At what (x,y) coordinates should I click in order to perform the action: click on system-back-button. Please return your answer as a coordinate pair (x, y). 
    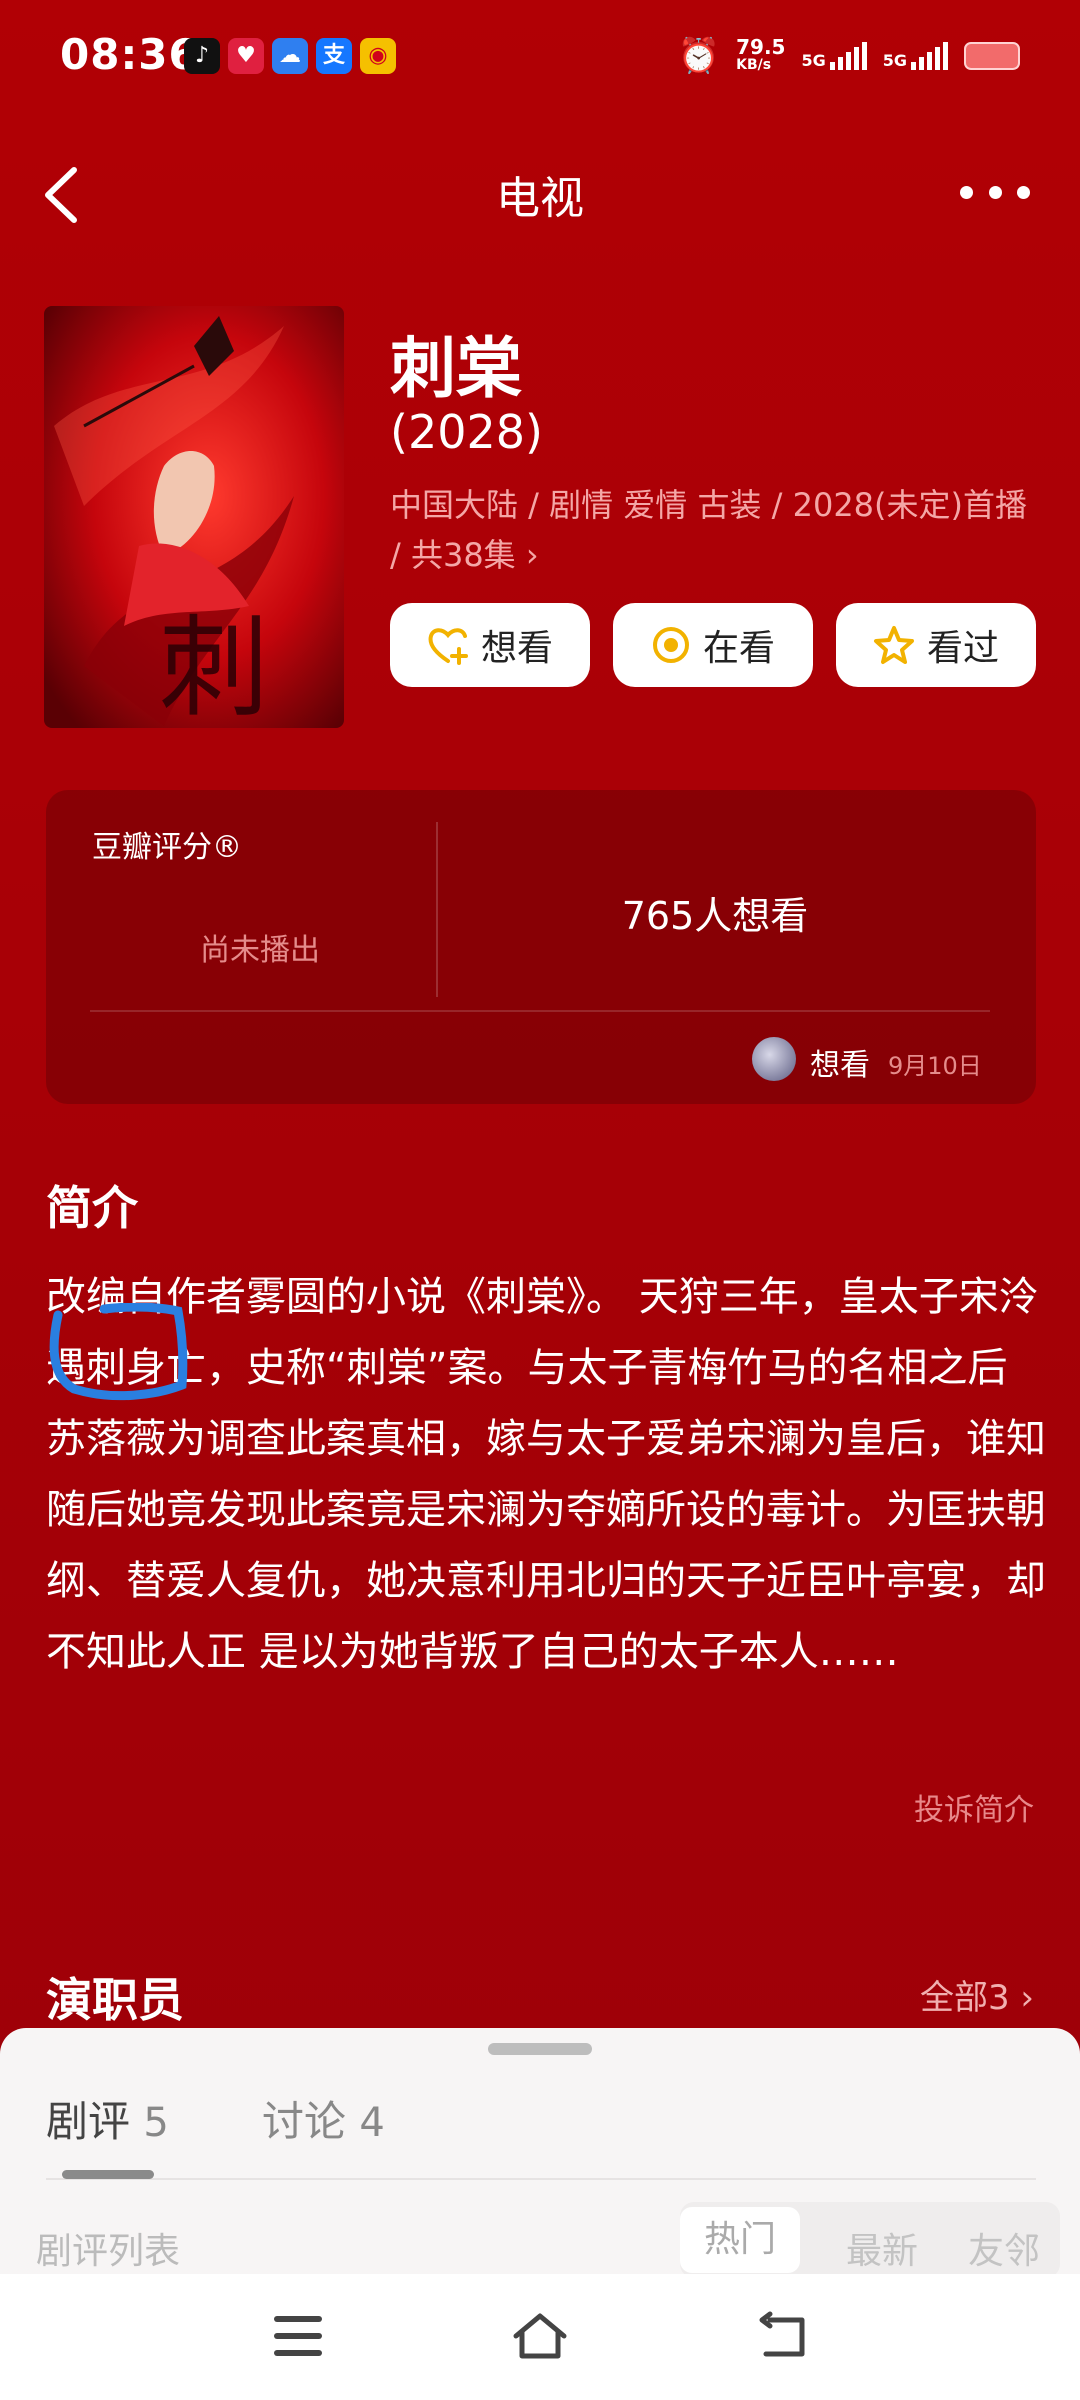
    Looking at the image, I should click on (784, 2337).